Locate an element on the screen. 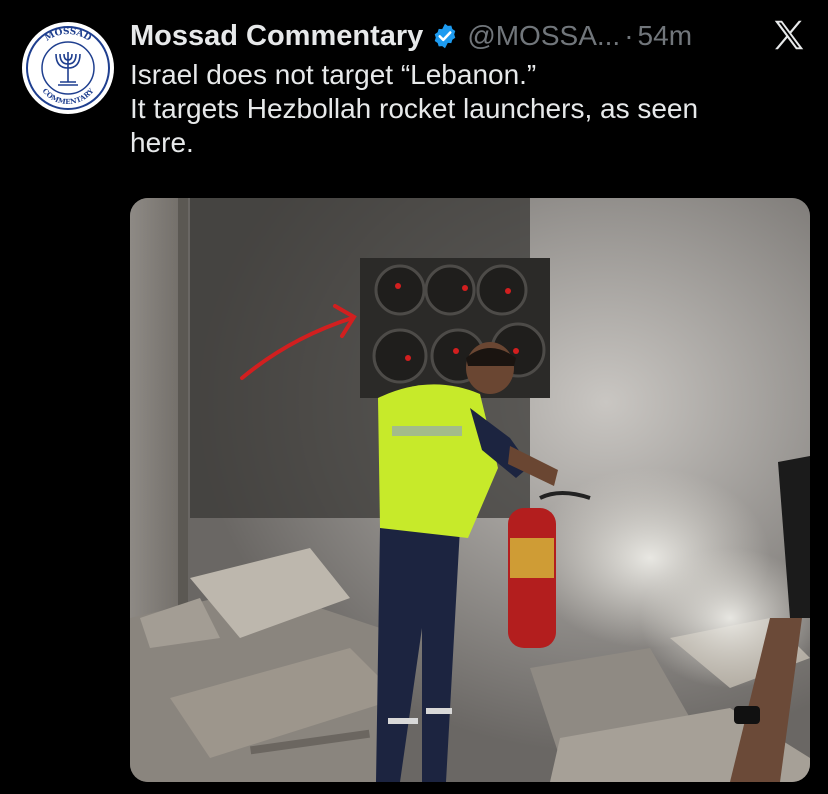  post-timestamp: 54m is located at coordinates (665, 36).